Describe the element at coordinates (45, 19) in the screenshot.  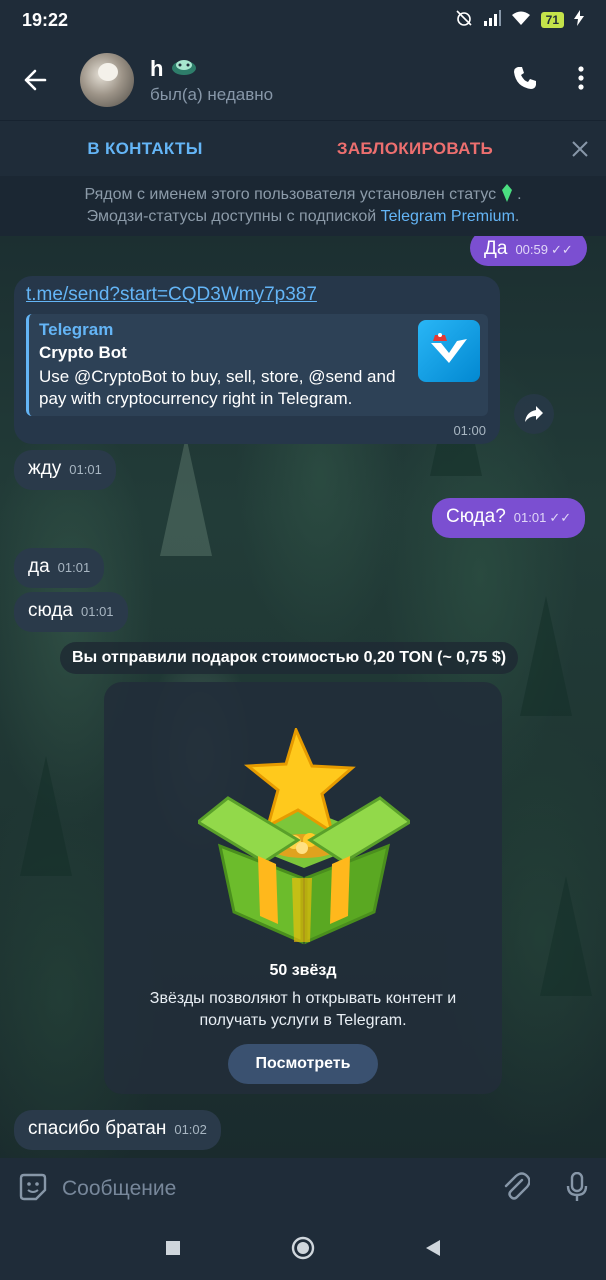
I see `status-time: 19:22` at that location.